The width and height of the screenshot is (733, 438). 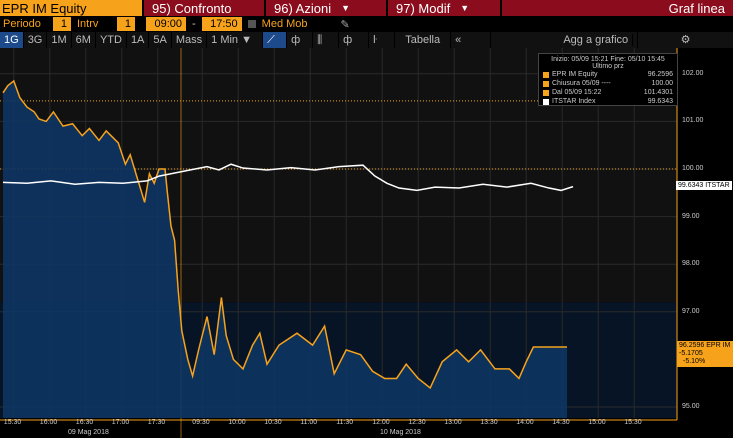 What do you see at coordinates (489, 422) in the screenshot?
I see `x-tick-label: 13:30` at bounding box center [489, 422].